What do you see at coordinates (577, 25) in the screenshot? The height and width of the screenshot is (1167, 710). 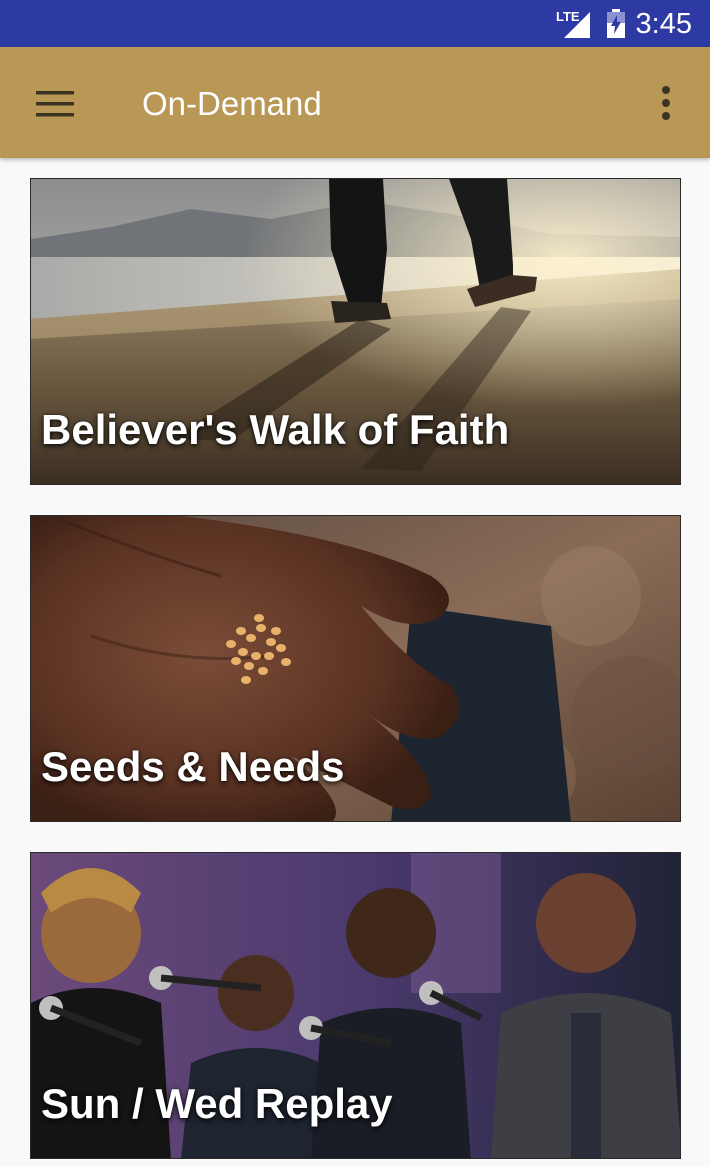 I see `signal-strength-icon` at bounding box center [577, 25].